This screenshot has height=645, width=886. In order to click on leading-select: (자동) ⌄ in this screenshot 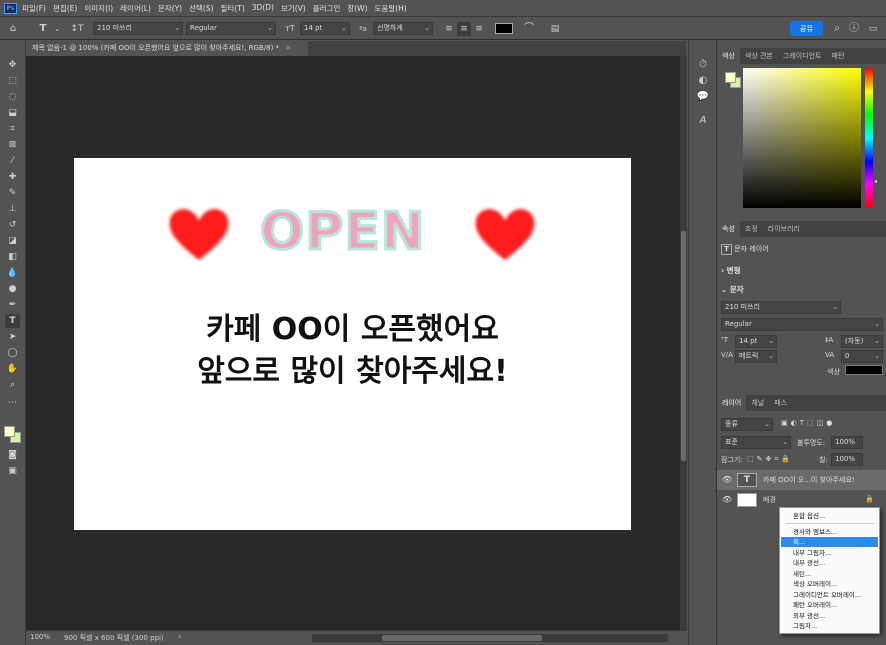, I will do `click(862, 341)`.